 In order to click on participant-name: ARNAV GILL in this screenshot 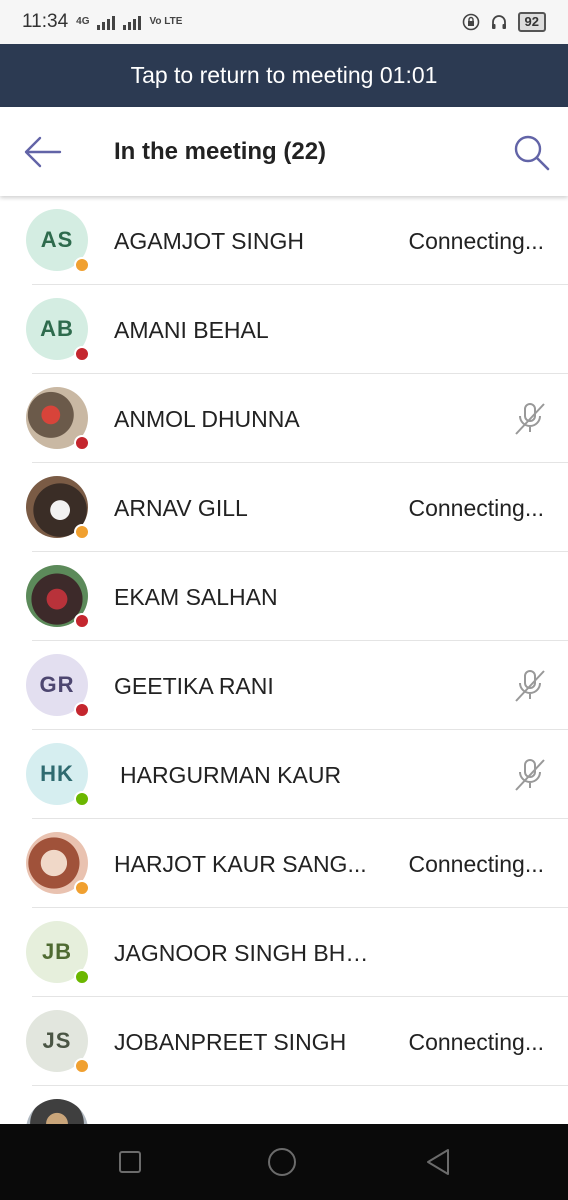, I will do `click(181, 508)`.